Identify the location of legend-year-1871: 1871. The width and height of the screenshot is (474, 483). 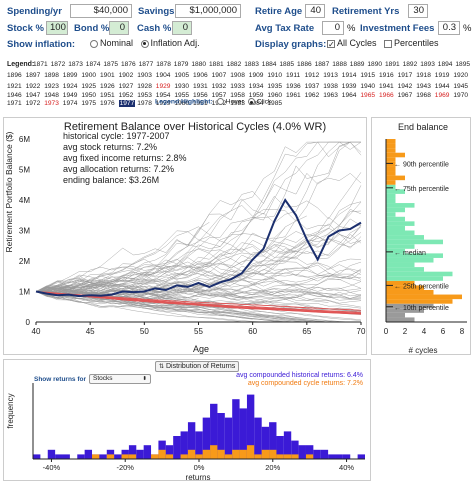
(40, 64).